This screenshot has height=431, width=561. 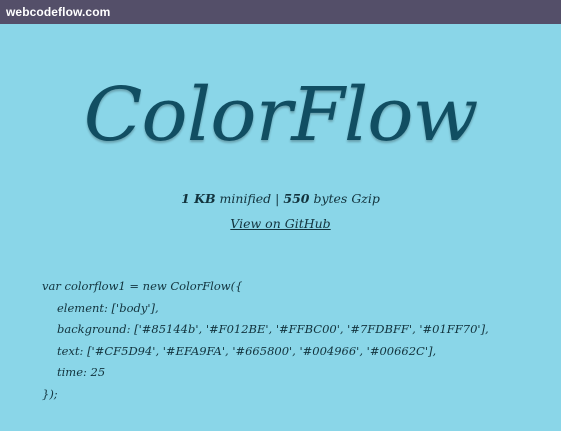 I want to click on github-link: View on GitHub, so click(x=280, y=223).